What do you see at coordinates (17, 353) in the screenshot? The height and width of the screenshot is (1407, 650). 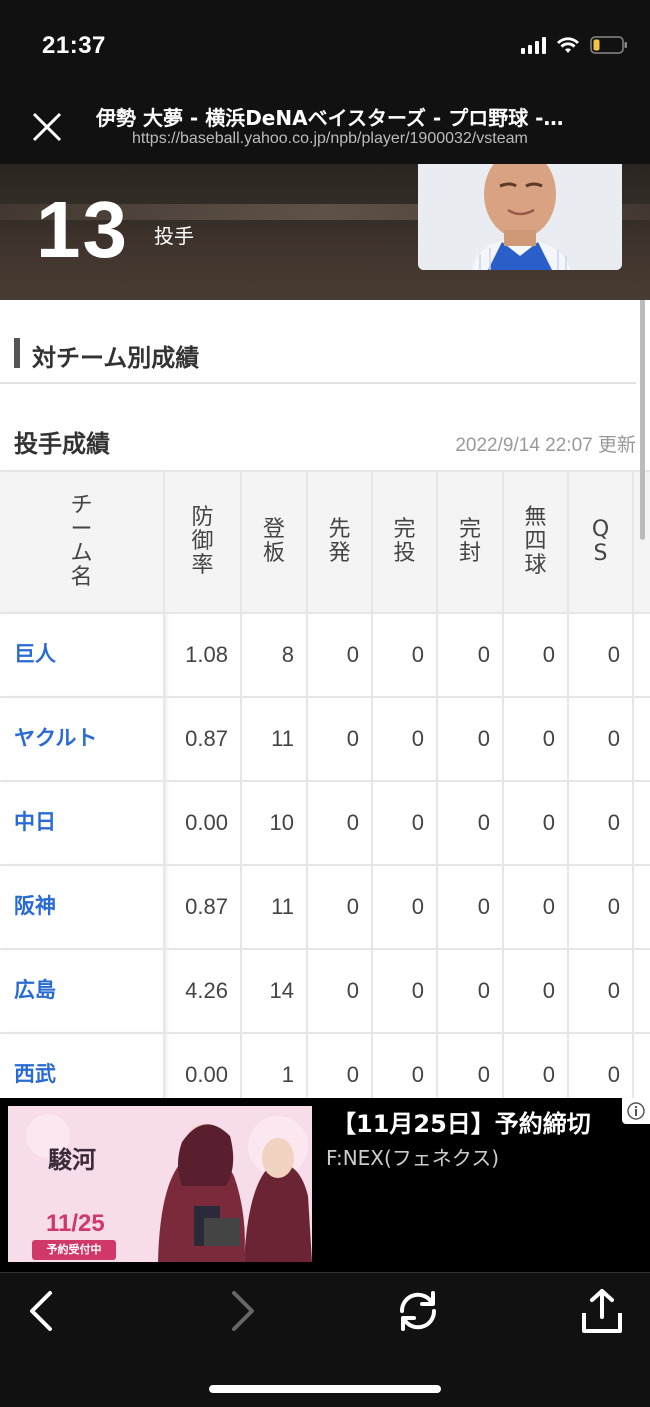 I see `section-marker` at bounding box center [17, 353].